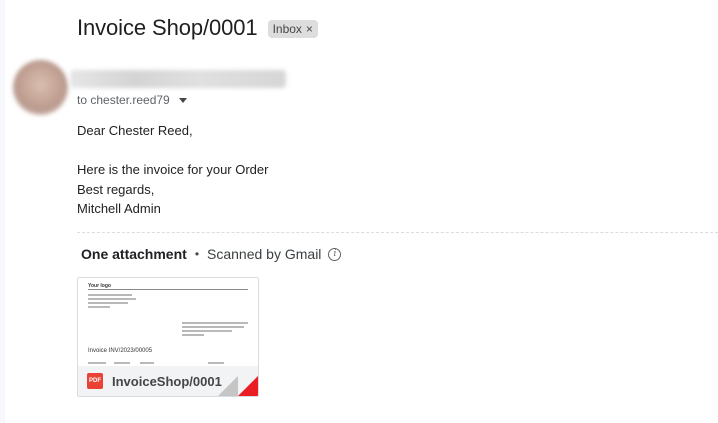 This screenshot has width=718, height=423. What do you see at coordinates (2, 211) in the screenshot?
I see `left-edge-panel` at bounding box center [2, 211].